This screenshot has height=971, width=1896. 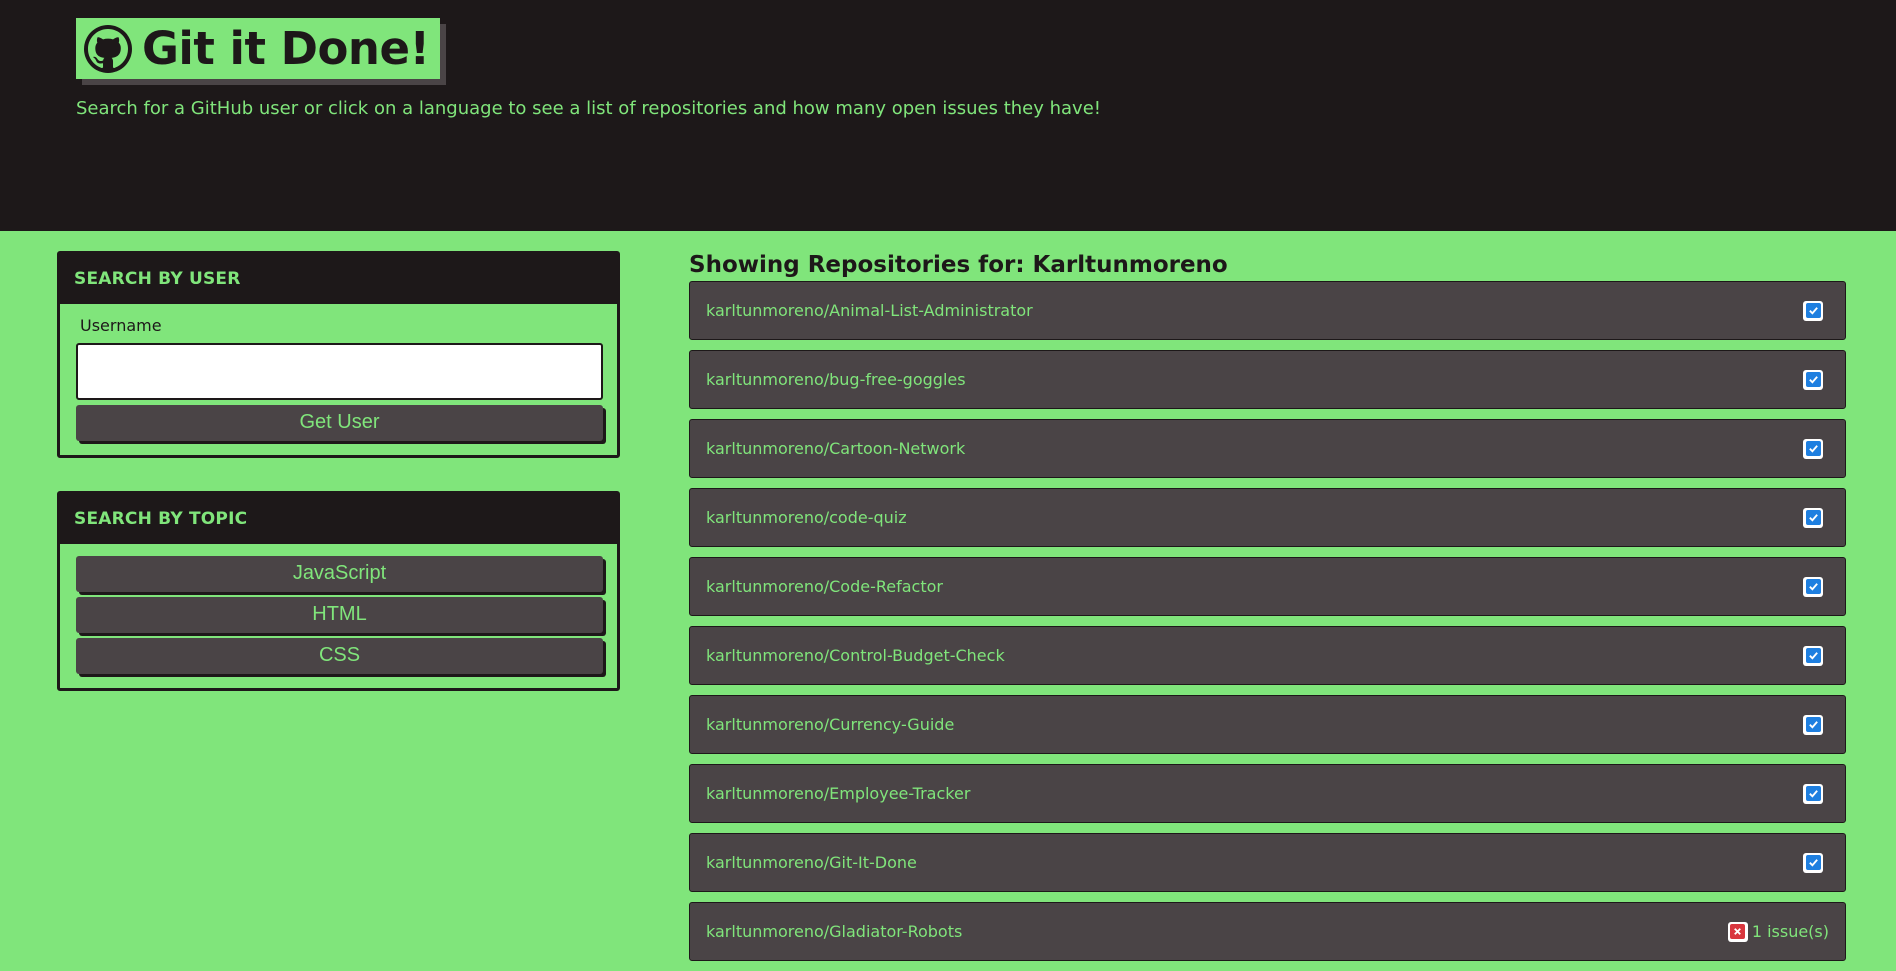 I want to click on username-label: Username, so click(x=121, y=325).